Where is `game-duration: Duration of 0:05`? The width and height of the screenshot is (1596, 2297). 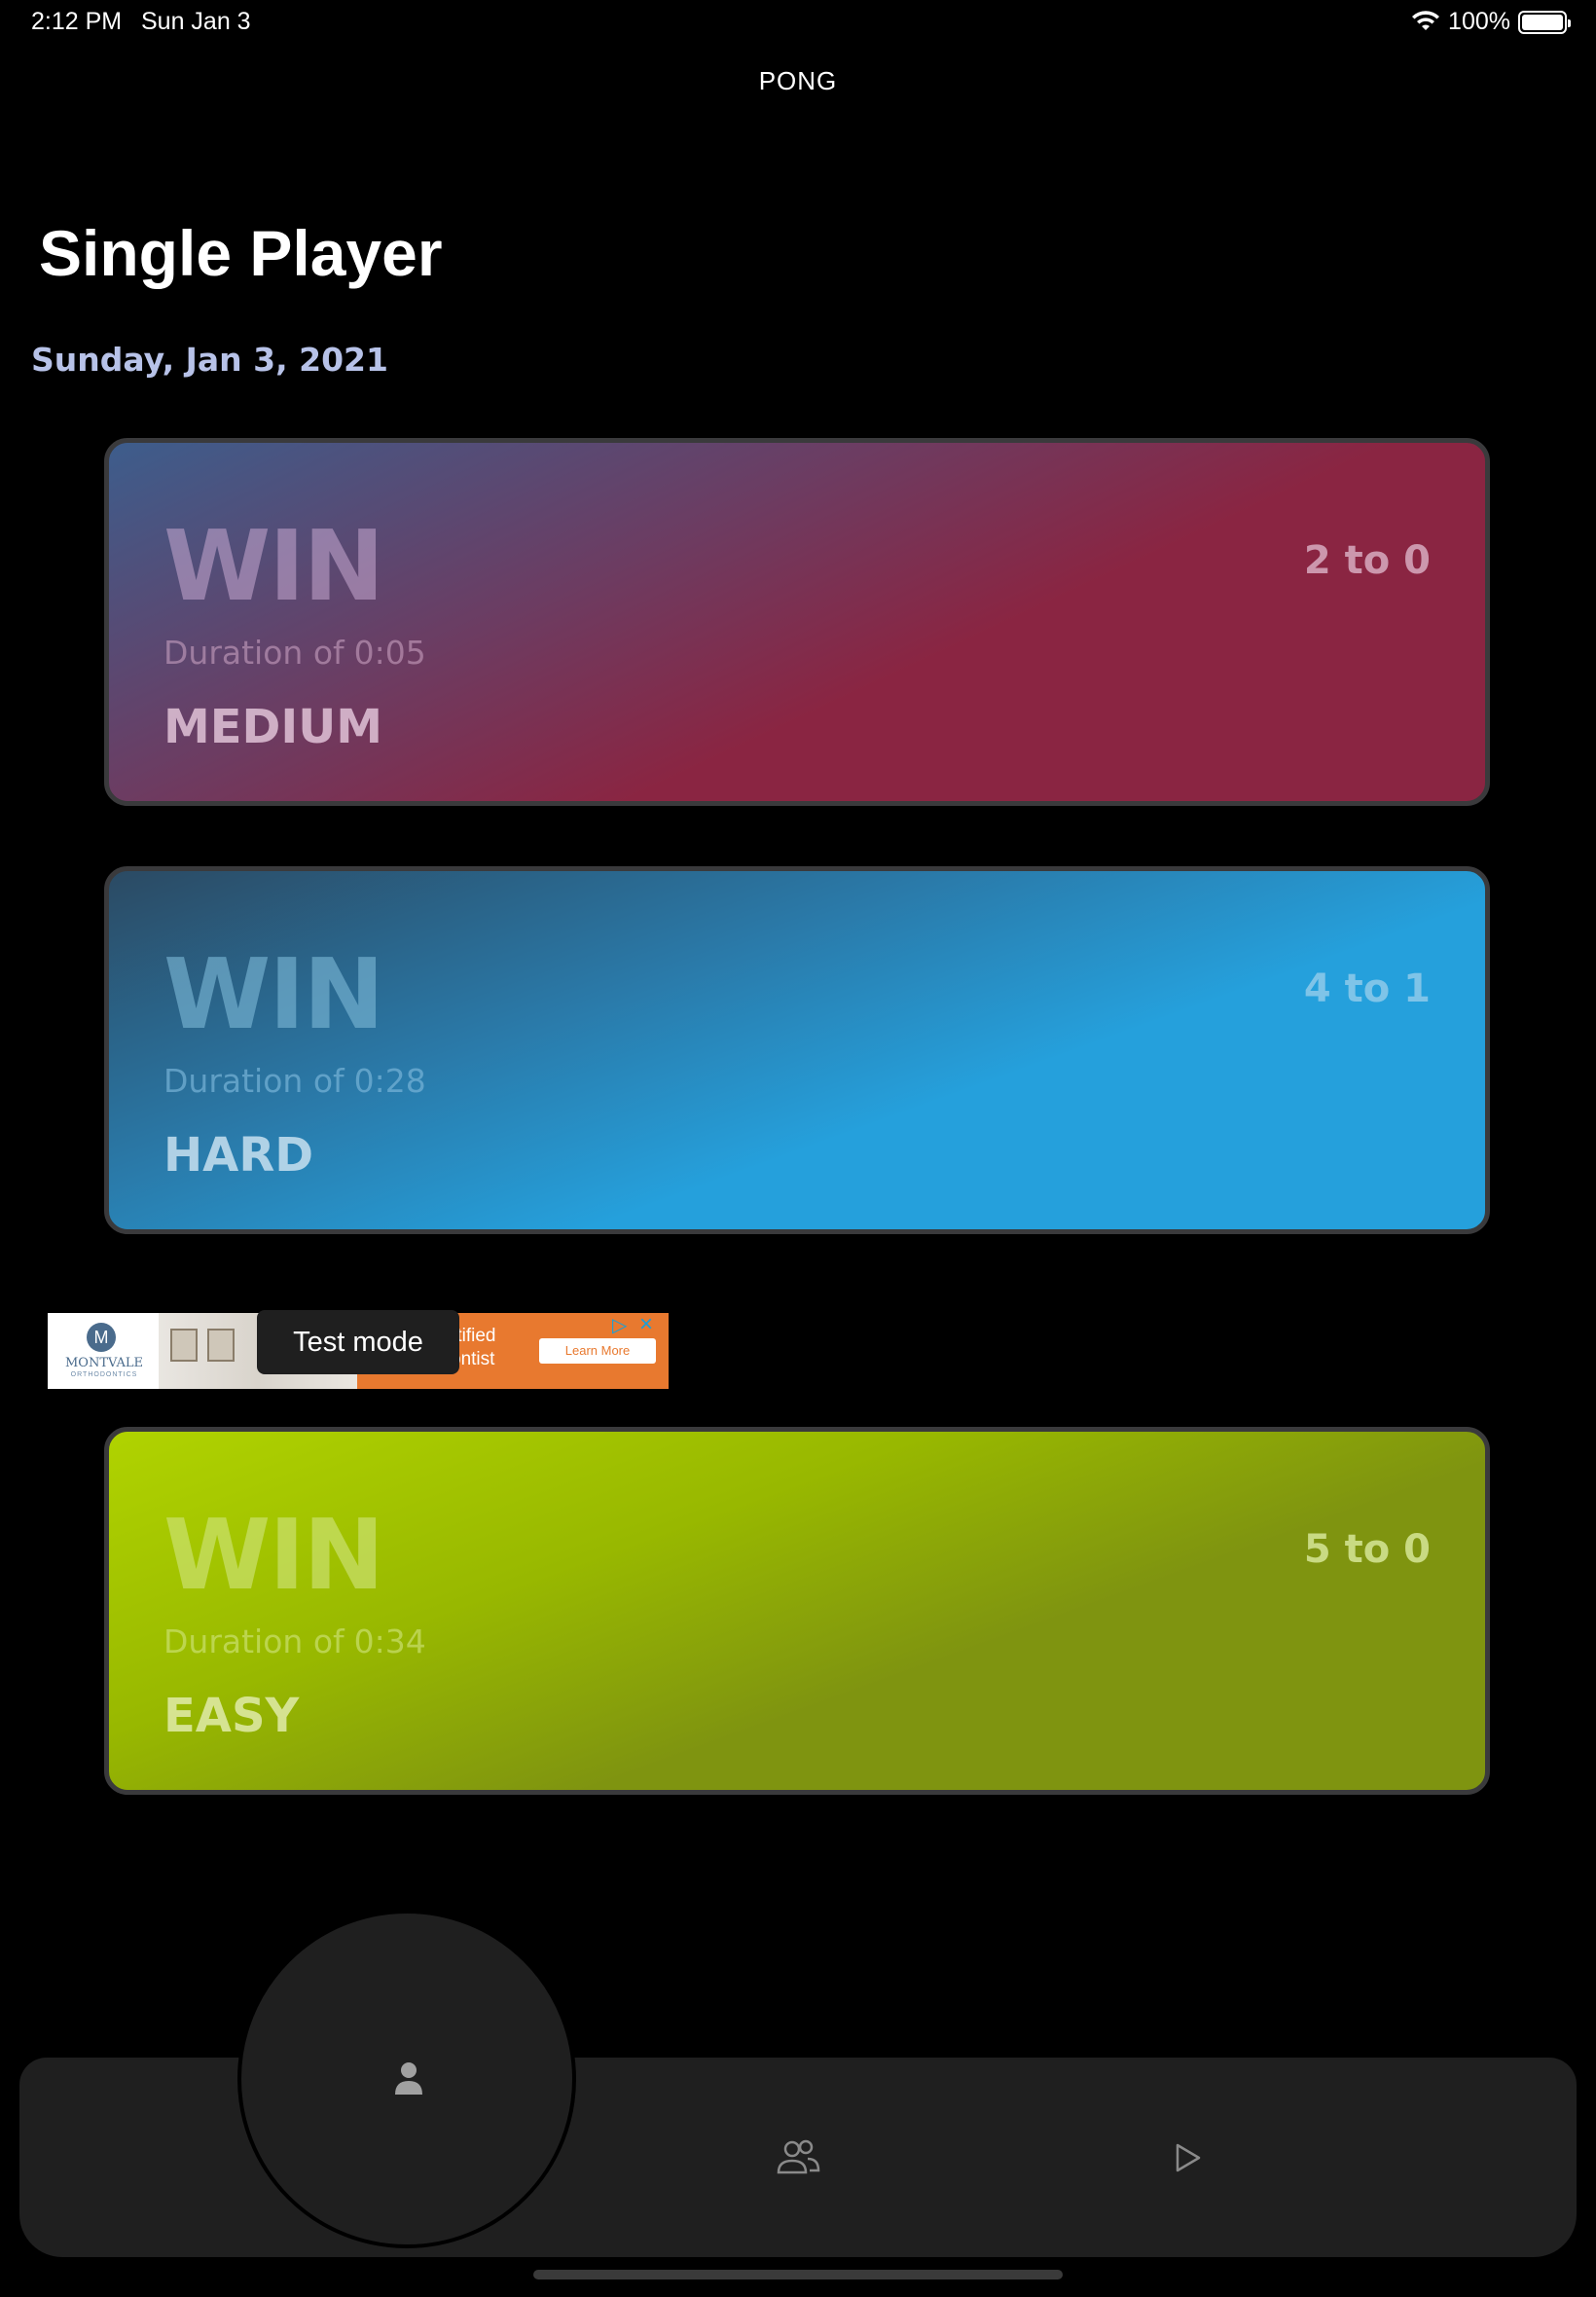 game-duration: Duration of 0:05 is located at coordinates (294, 653).